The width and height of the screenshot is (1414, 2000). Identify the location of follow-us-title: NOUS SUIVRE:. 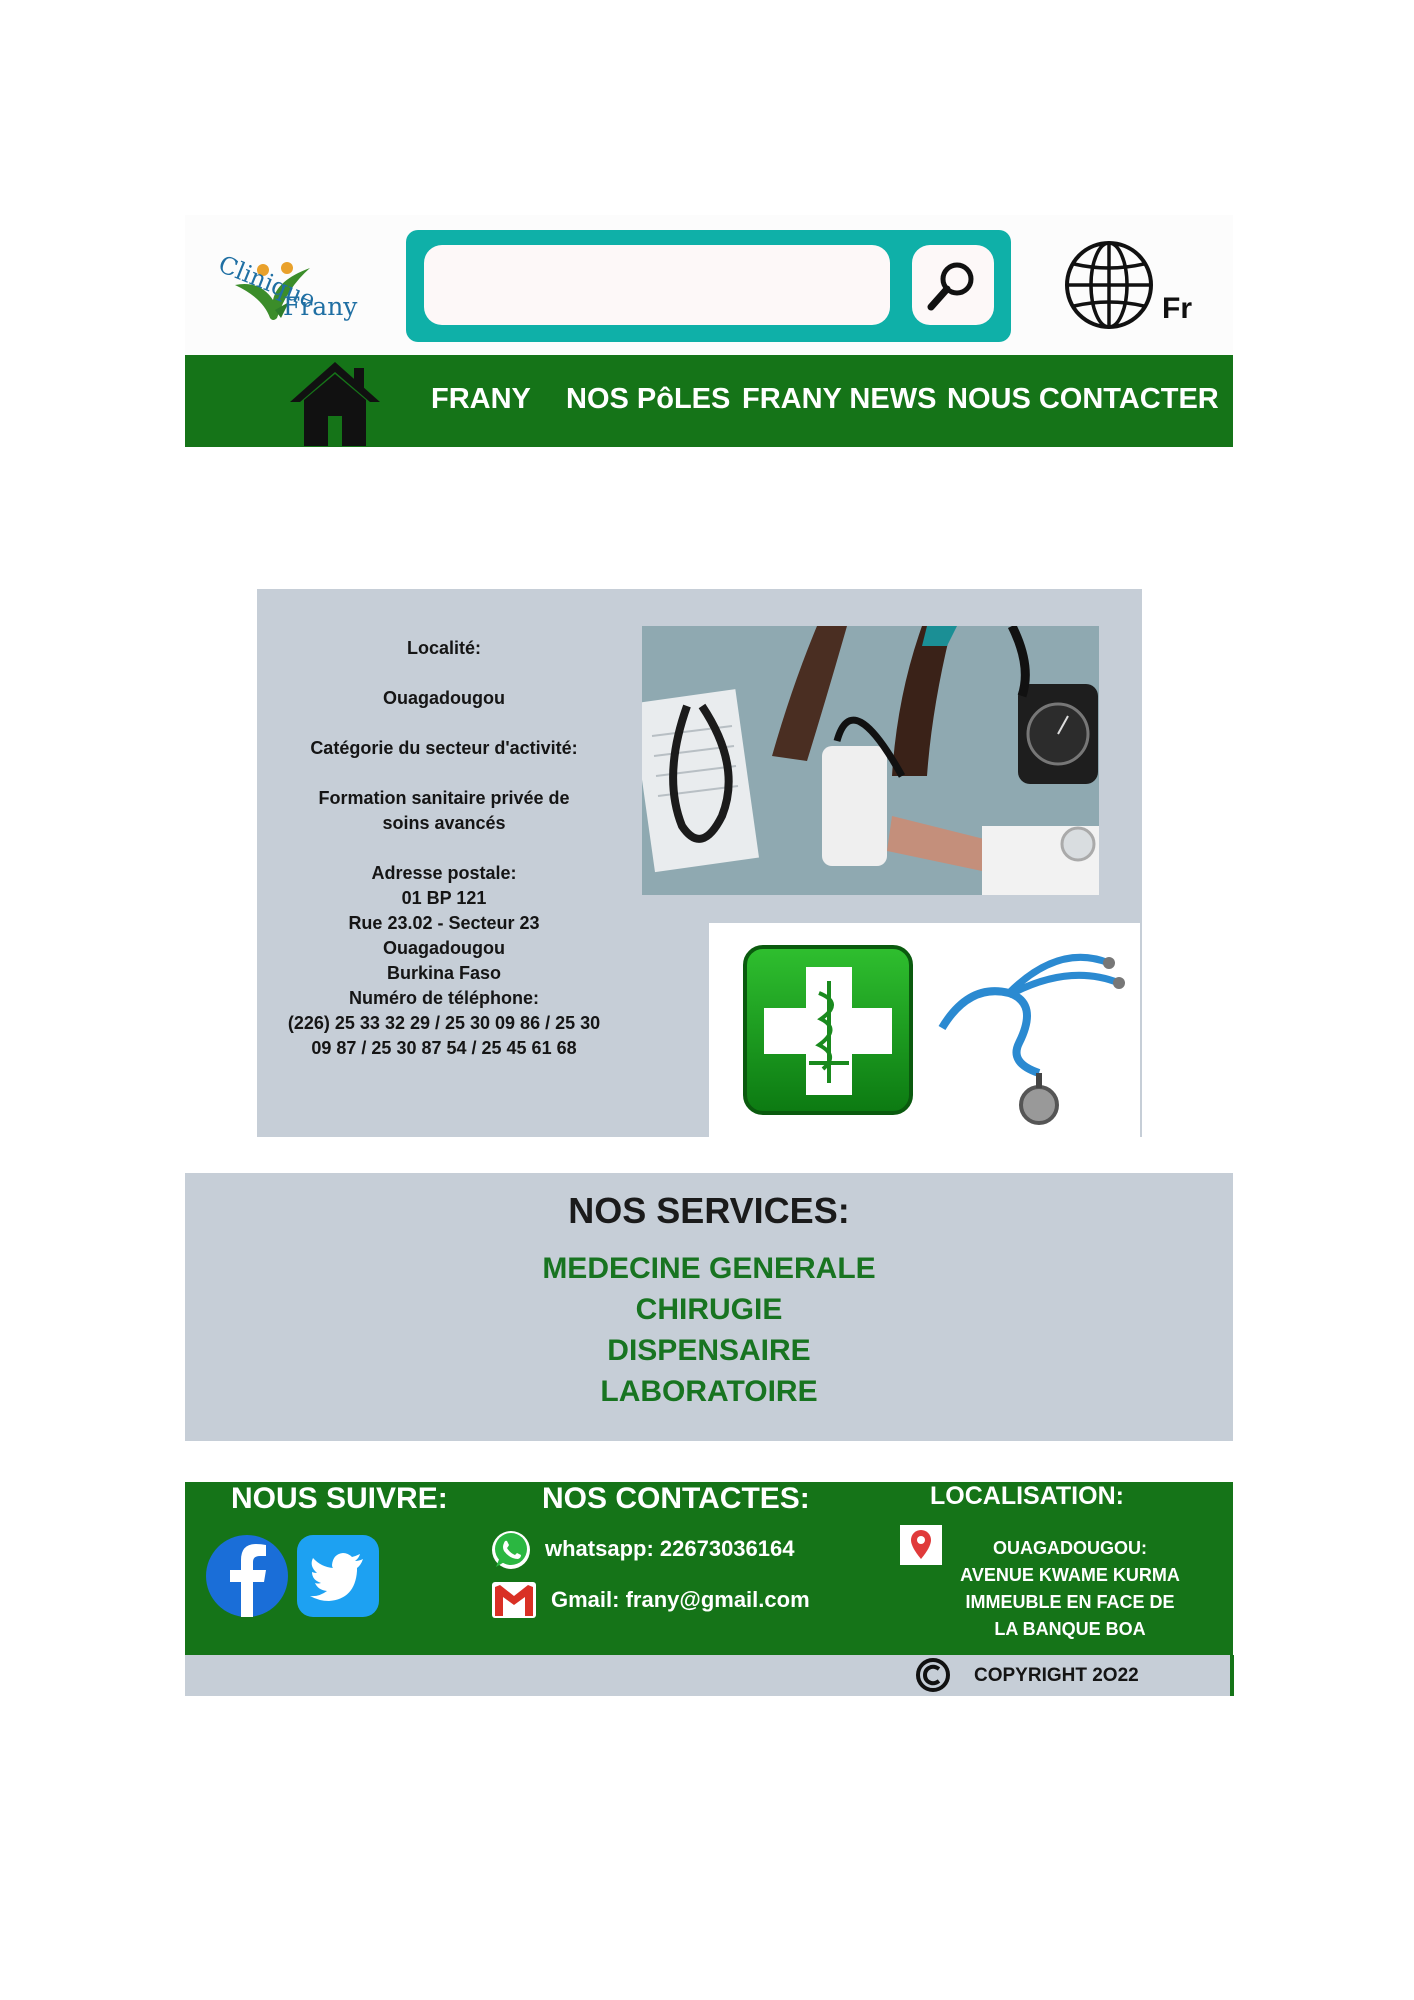
(339, 1498).